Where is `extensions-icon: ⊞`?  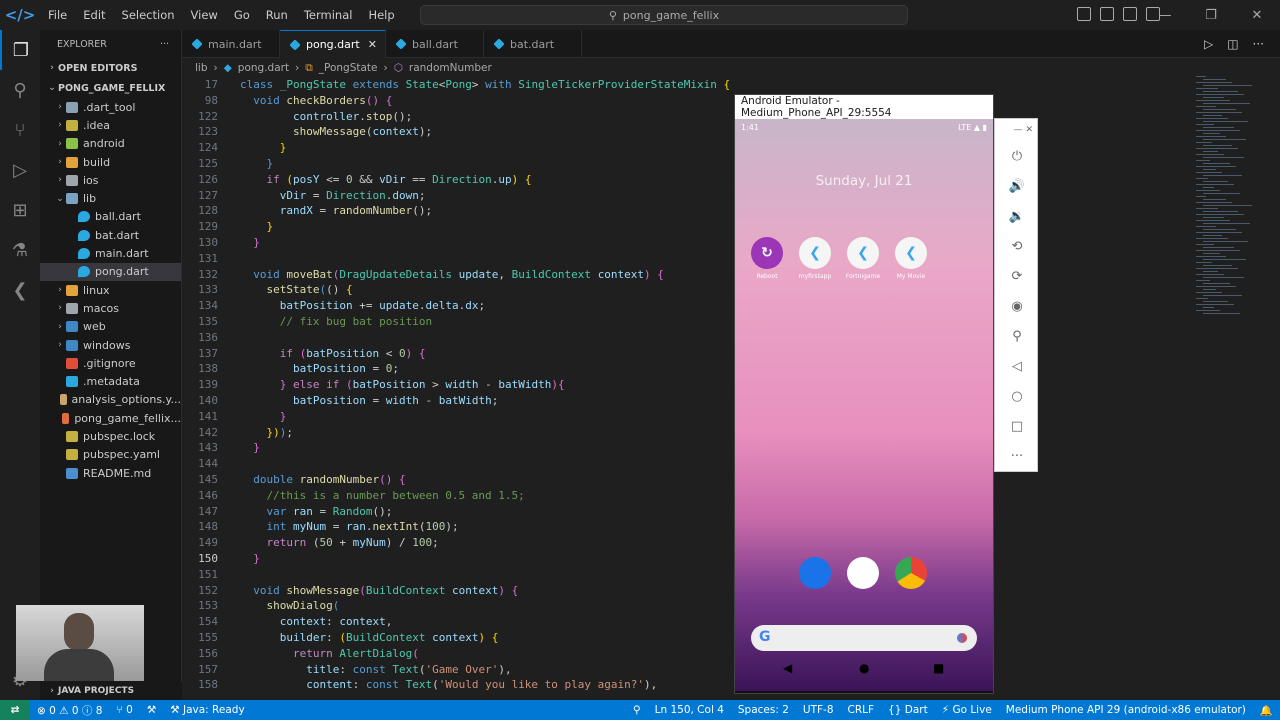
extensions-icon: ⊞ is located at coordinates (20, 210).